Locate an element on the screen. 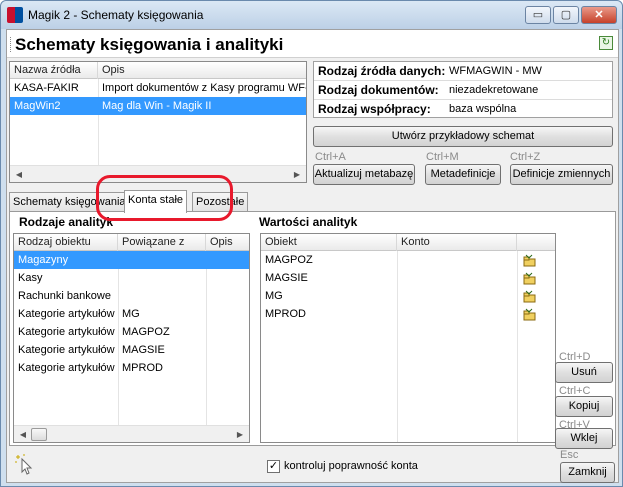  table-row: Kategorie artykułów MG is located at coordinates (131, 314).